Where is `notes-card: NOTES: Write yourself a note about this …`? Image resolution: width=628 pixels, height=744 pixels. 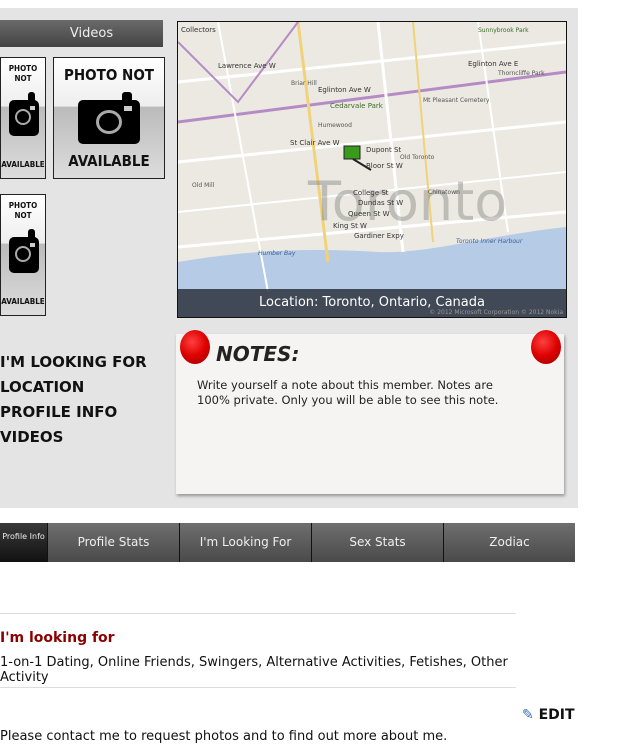 notes-card: NOTES: Write yourself a note about this … is located at coordinates (370, 412).